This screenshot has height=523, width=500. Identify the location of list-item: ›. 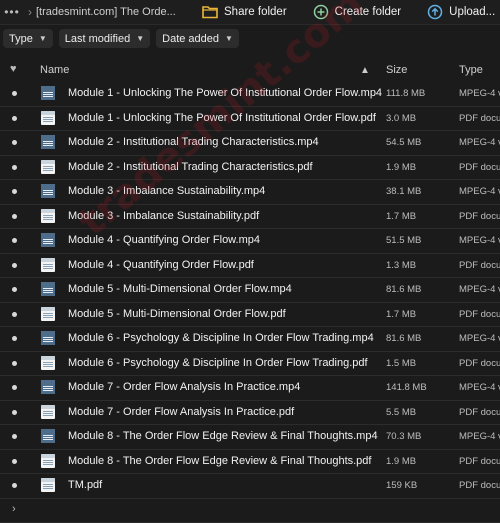
(250, 511).